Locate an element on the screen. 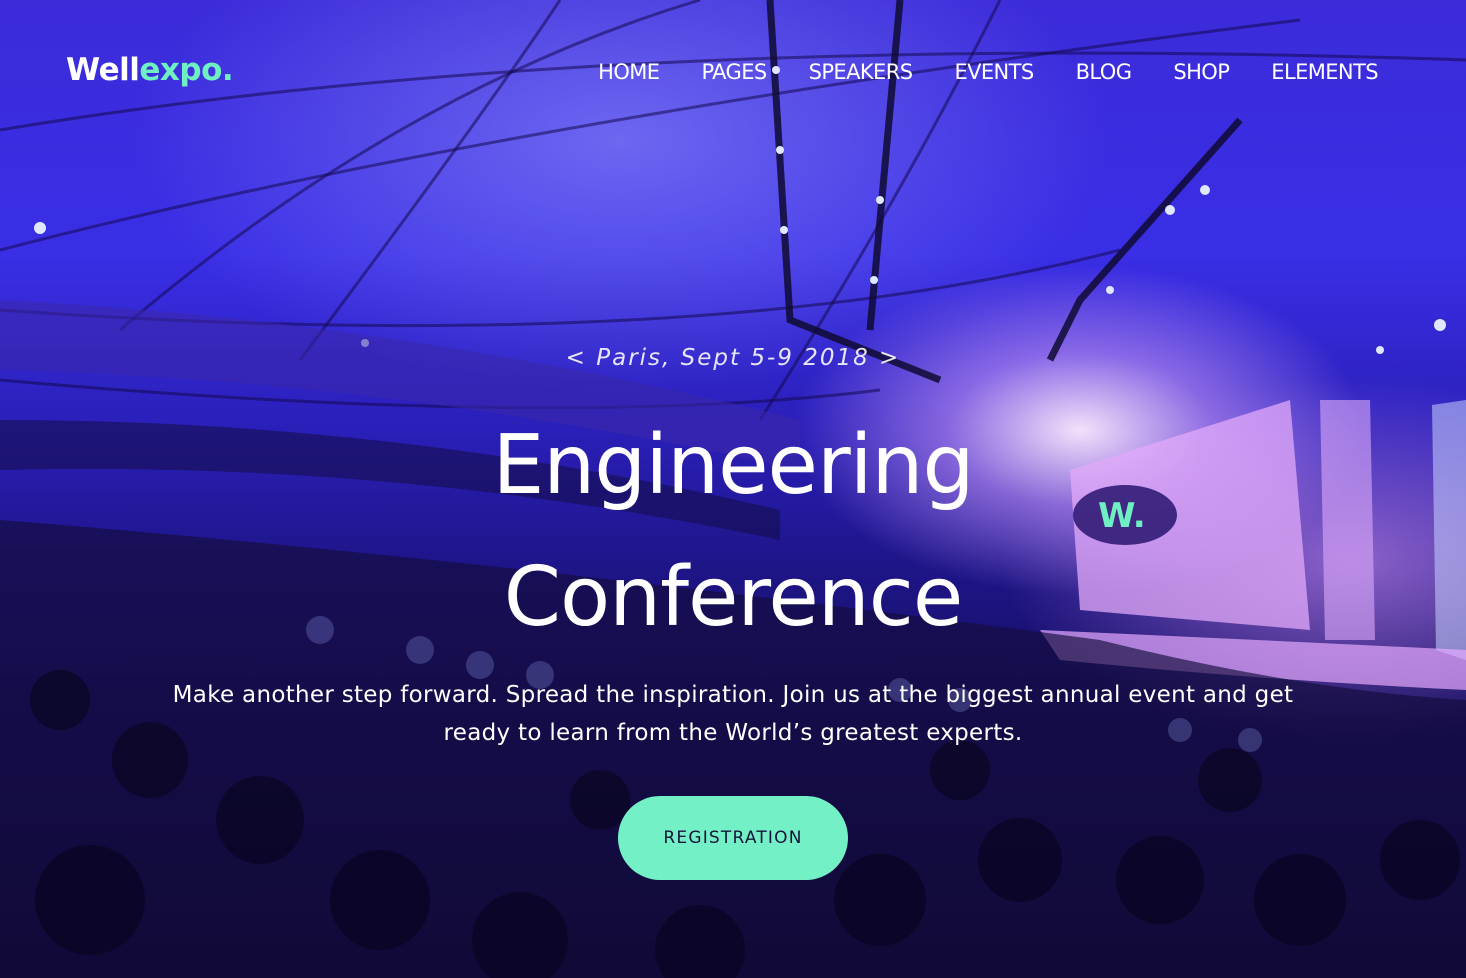 This screenshot has width=1466, height=978. nav-item-events: EVENTS is located at coordinates (994, 72).